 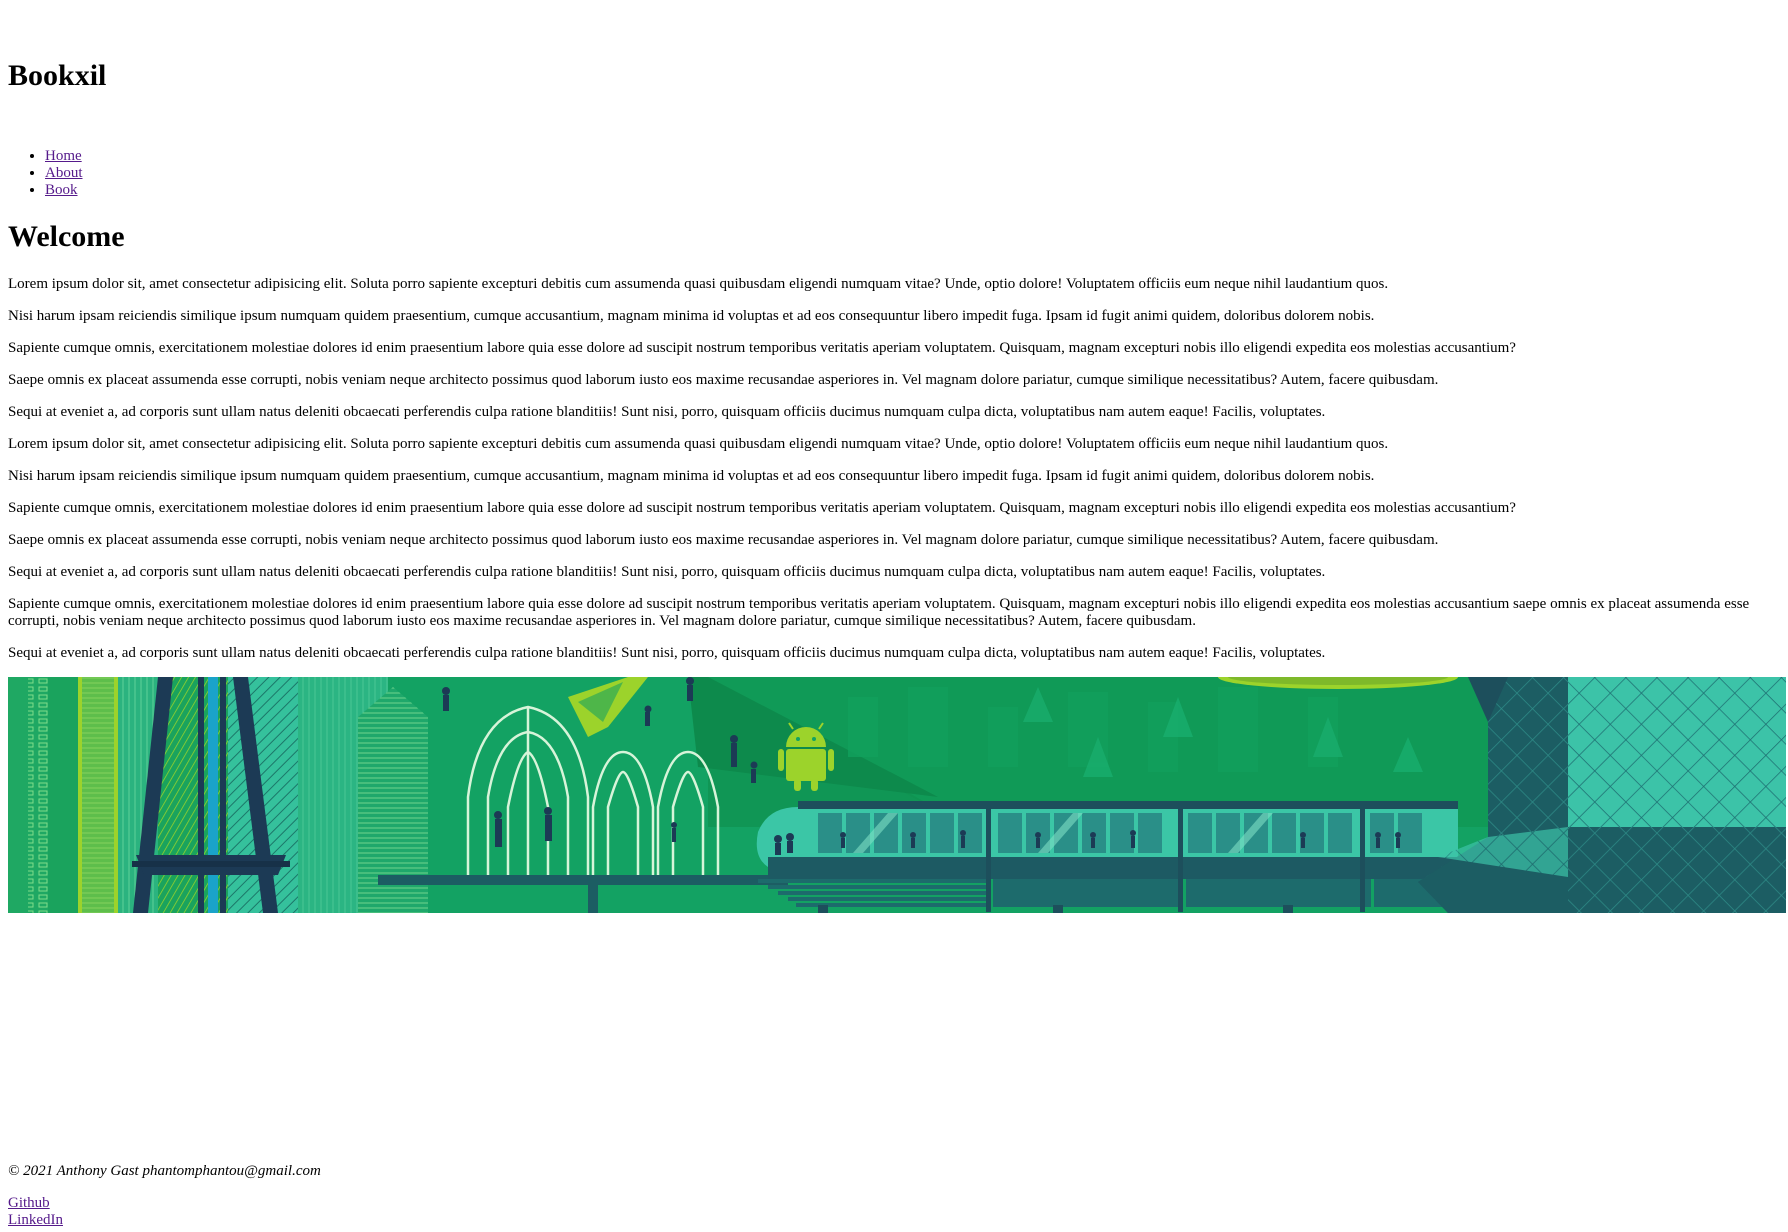 I want to click on nav-link-book: Book, so click(x=61, y=190).